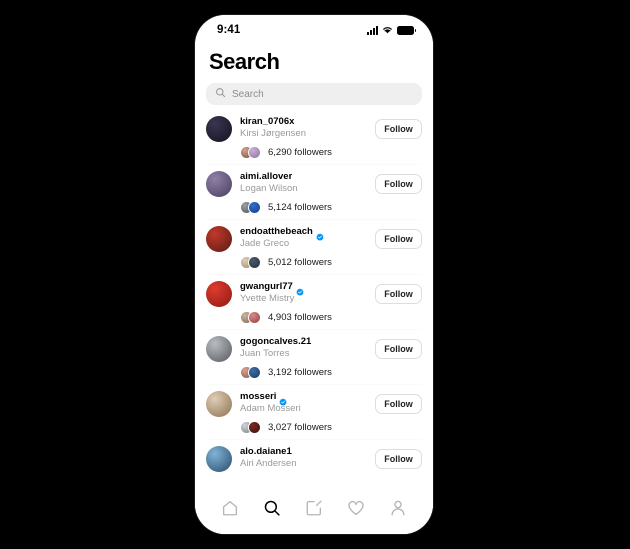 The height and width of the screenshot is (549, 630). Describe the element at coordinates (244, 61) in the screenshot. I see `page-title: Search` at that location.